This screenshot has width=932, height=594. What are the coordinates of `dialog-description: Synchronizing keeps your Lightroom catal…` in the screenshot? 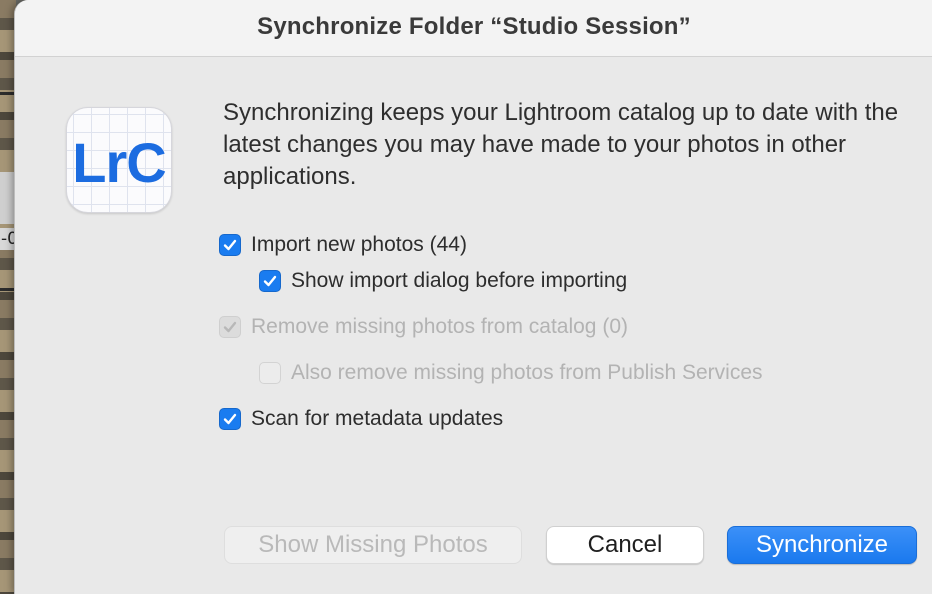 It's located at (561, 144).